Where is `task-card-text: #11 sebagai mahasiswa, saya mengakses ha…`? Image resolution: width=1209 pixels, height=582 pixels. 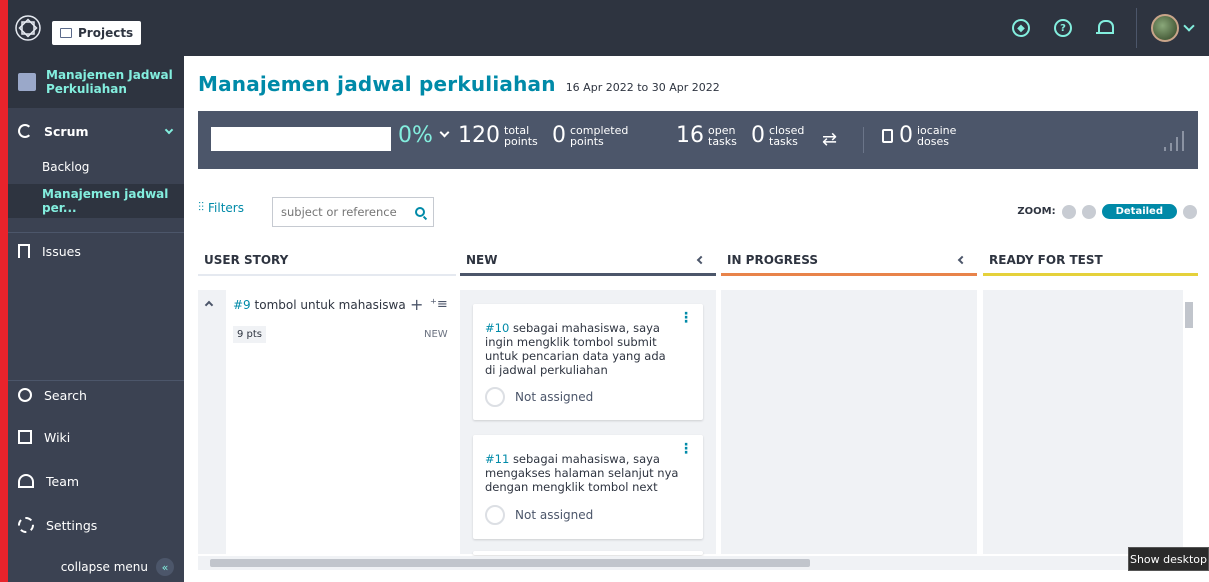 task-card-text: #11 sebagai mahasiswa, saya mengakses ha… is located at coordinates (582, 473).